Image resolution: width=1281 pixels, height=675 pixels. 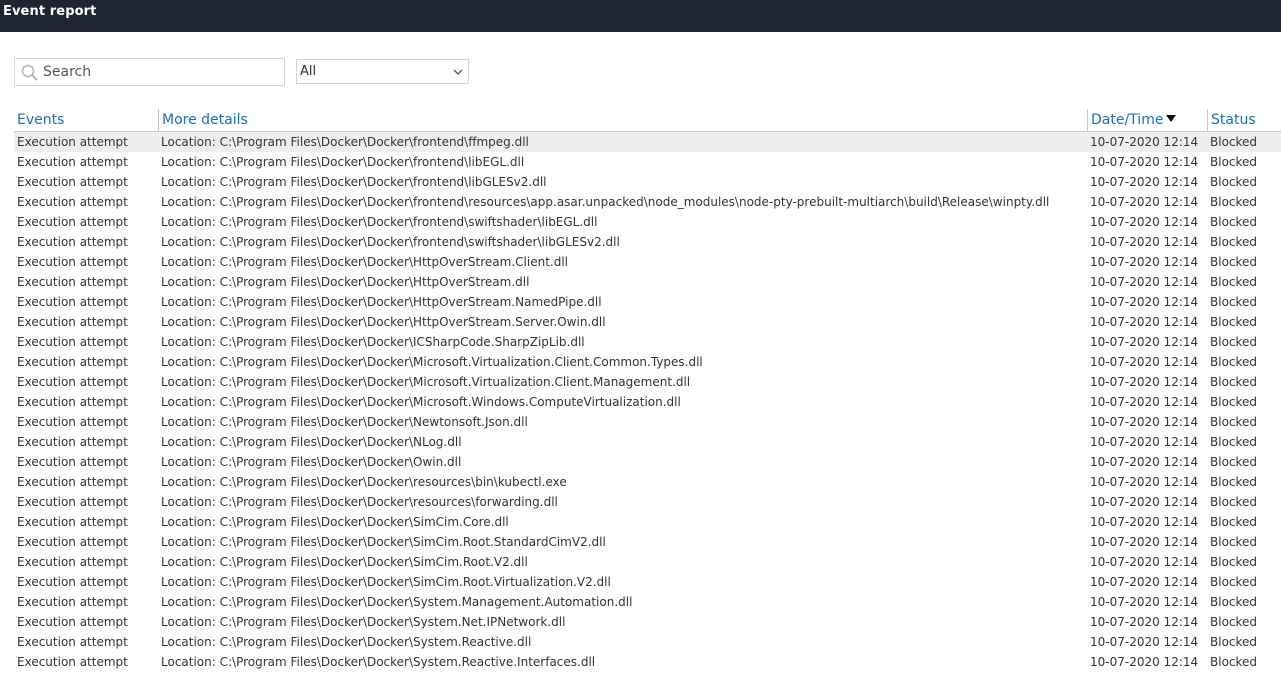 What do you see at coordinates (161, 72) in the screenshot?
I see `search-input` at bounding box center [161, 72].